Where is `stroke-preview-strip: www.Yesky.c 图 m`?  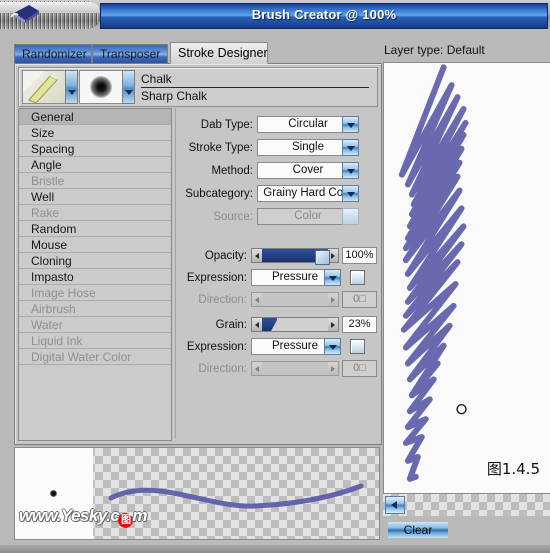 stroke-preview-strip: www.Yesky.c 图 m is located at coordinates (197, 493).